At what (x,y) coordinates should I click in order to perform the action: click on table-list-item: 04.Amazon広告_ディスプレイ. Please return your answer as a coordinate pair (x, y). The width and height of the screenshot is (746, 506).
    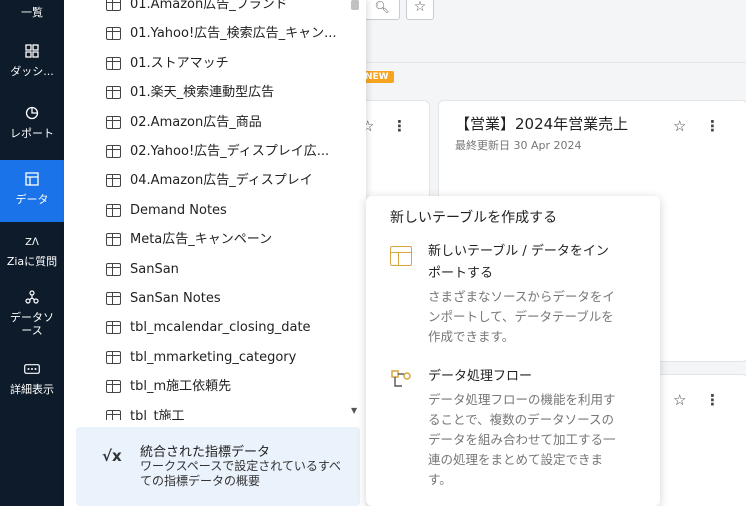
    Looking at the image, I should click on (208, 184).